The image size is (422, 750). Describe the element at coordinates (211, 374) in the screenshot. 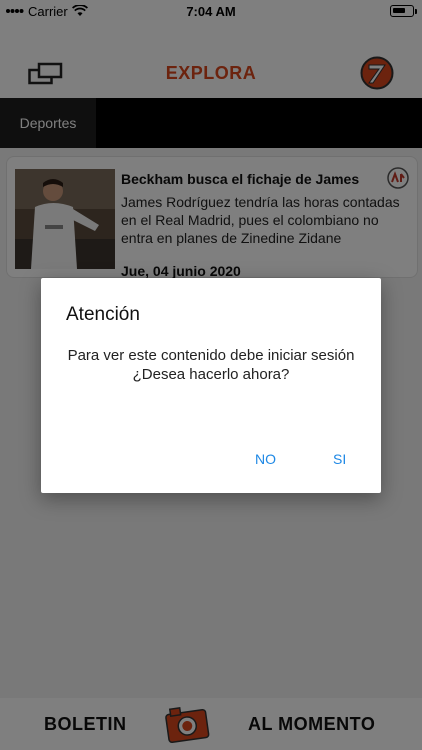

I see `dialog-message-line2: ¿Desea hacerlo ahora?` at that location.